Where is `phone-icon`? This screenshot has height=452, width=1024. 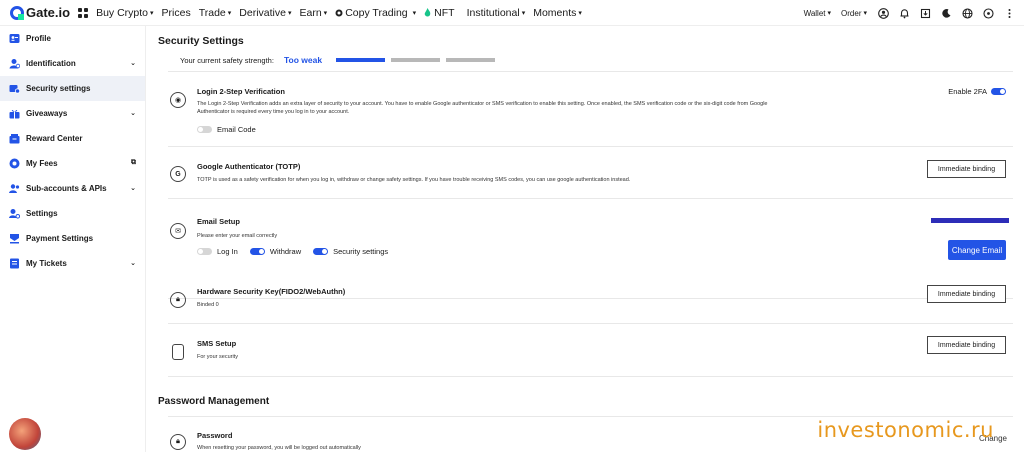 phone-icon is located at coordinates (178, 352).